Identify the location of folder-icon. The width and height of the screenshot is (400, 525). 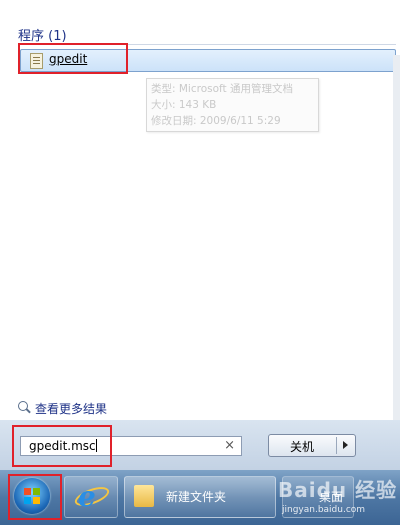
(144, 496).